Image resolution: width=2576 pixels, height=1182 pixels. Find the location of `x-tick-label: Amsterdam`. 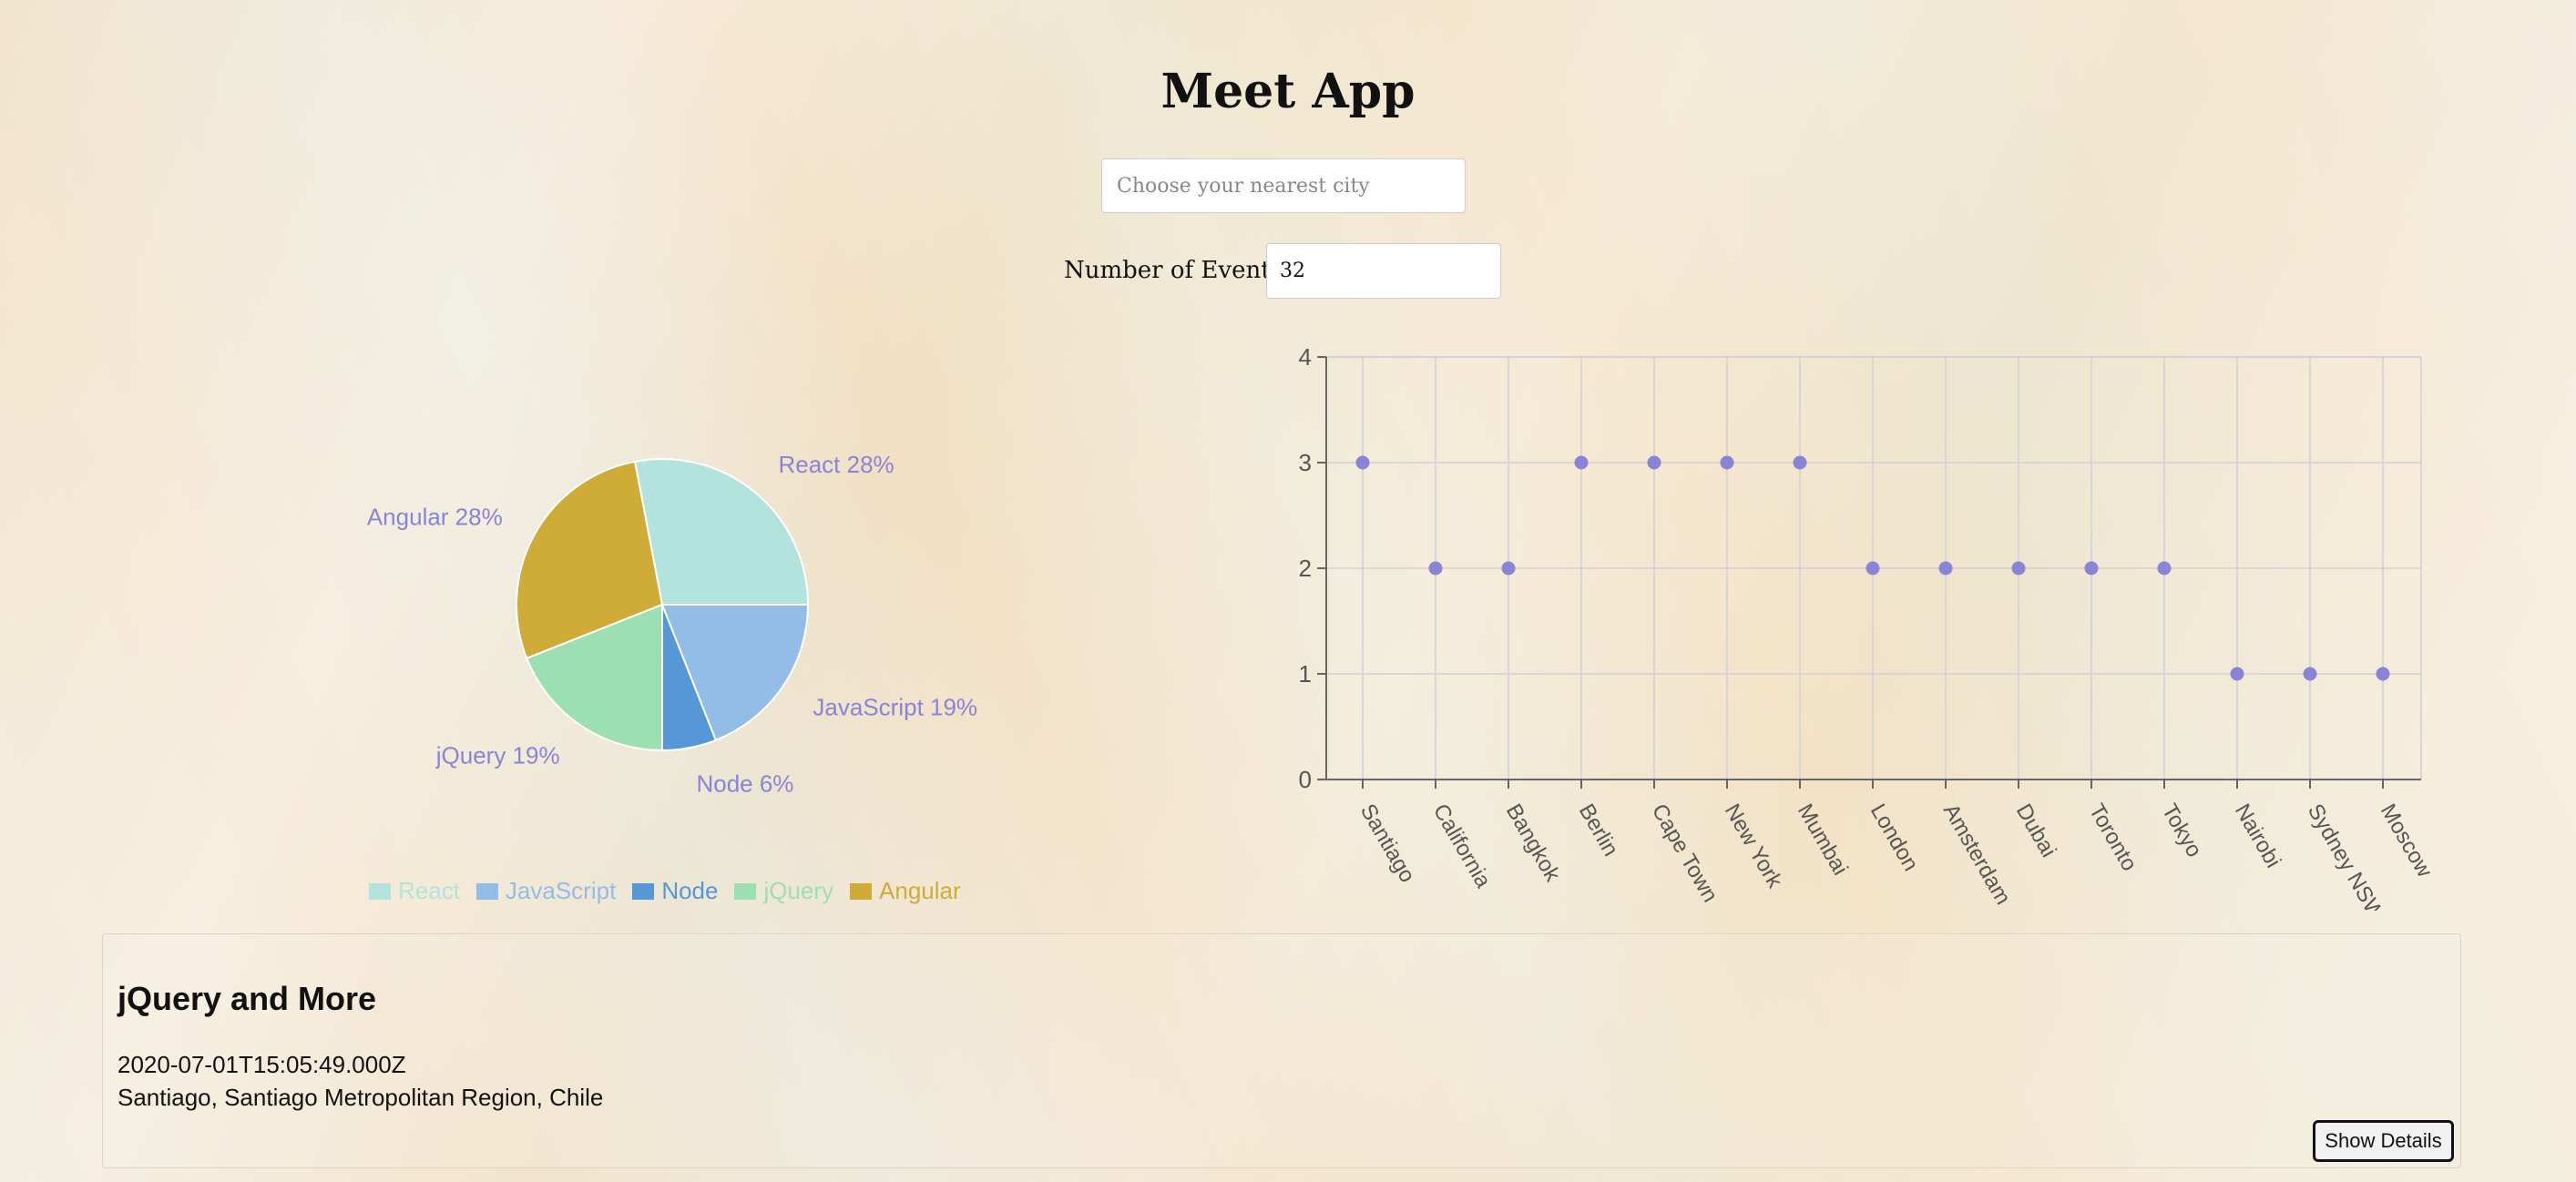

x-tick-label: Amsterdam is located at coordinates (1977, 854).